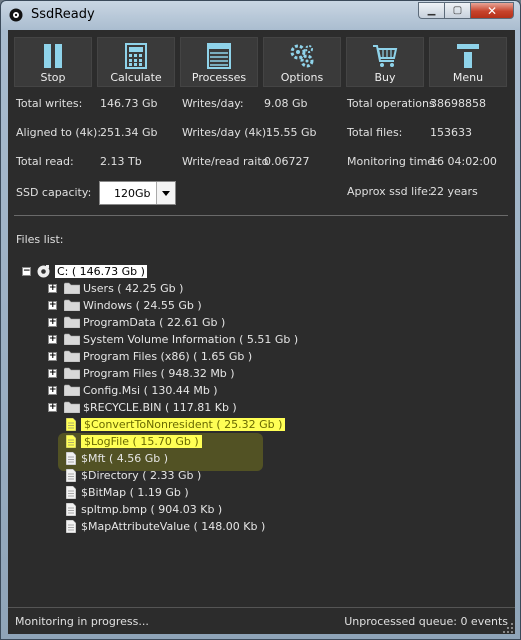  What do you see at coordinates (45, 161) in the screenshot?
I see `total-read-label: Total read:` at bounding box center [45, 161].